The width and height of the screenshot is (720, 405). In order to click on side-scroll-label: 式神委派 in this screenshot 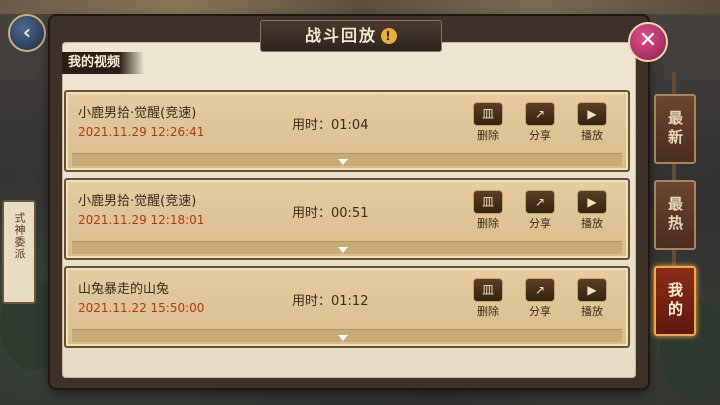, I will do `click(19, 236)`.